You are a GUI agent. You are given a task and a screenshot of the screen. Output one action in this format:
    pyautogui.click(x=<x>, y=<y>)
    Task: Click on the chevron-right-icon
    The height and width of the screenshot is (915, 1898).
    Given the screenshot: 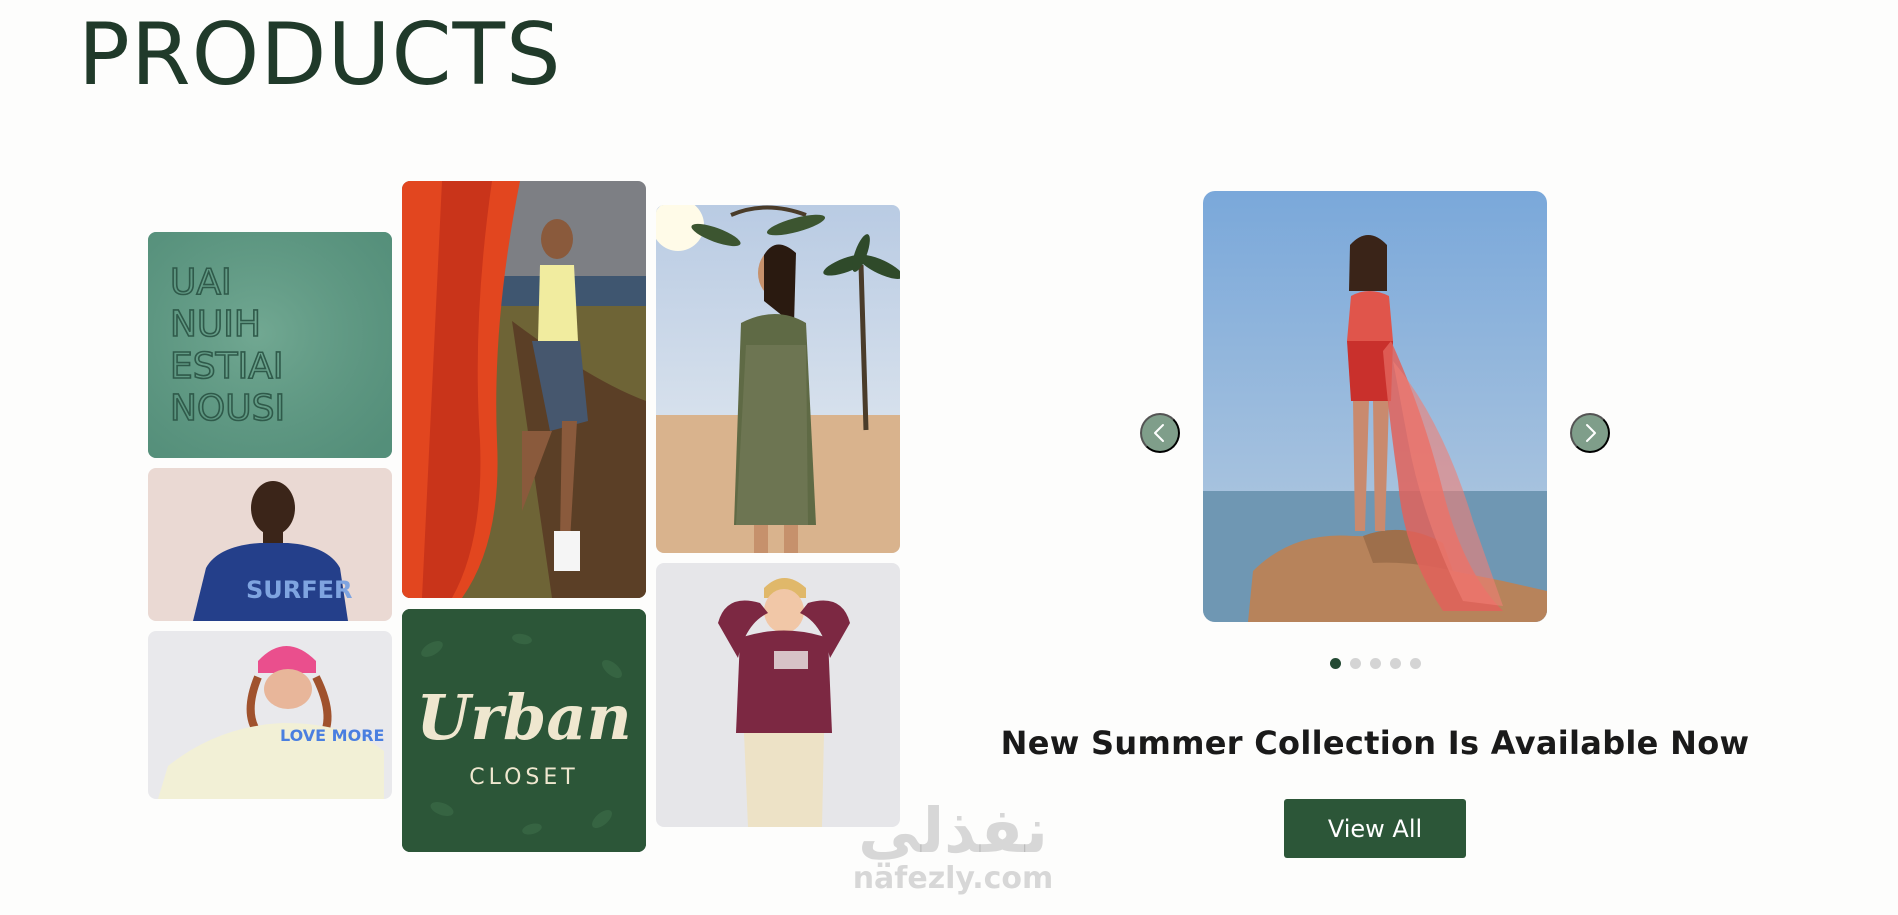 What is the action you would take?
    pyautogui.click(x=1591, y=433)
    